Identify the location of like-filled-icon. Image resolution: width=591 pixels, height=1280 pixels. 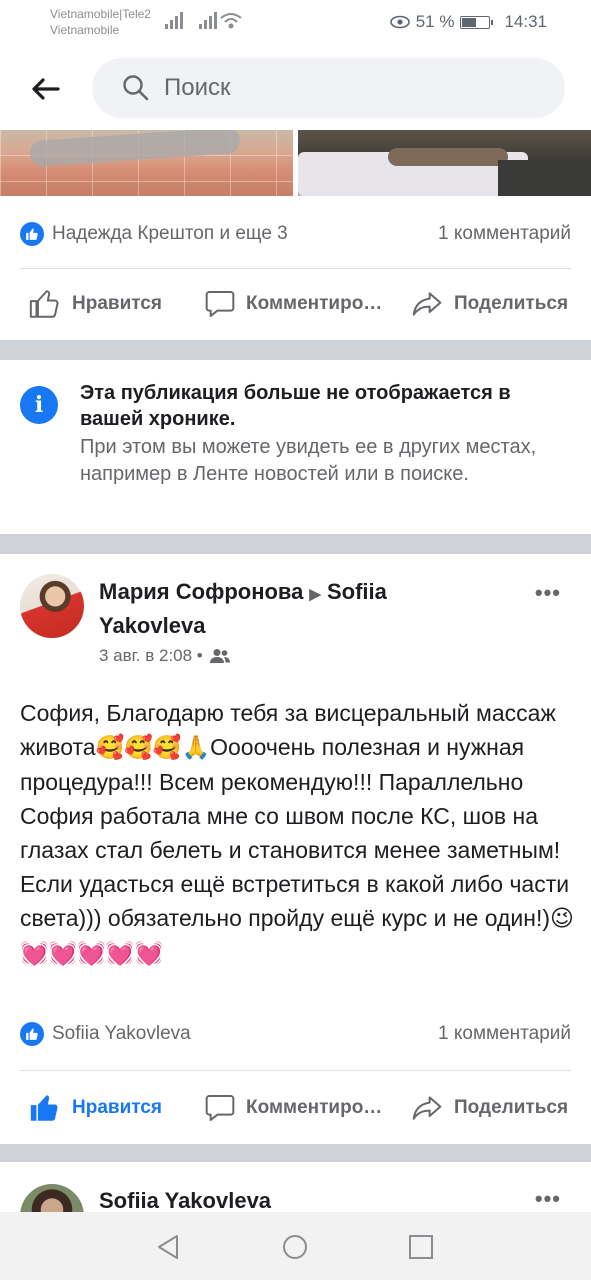
(44, 1108).